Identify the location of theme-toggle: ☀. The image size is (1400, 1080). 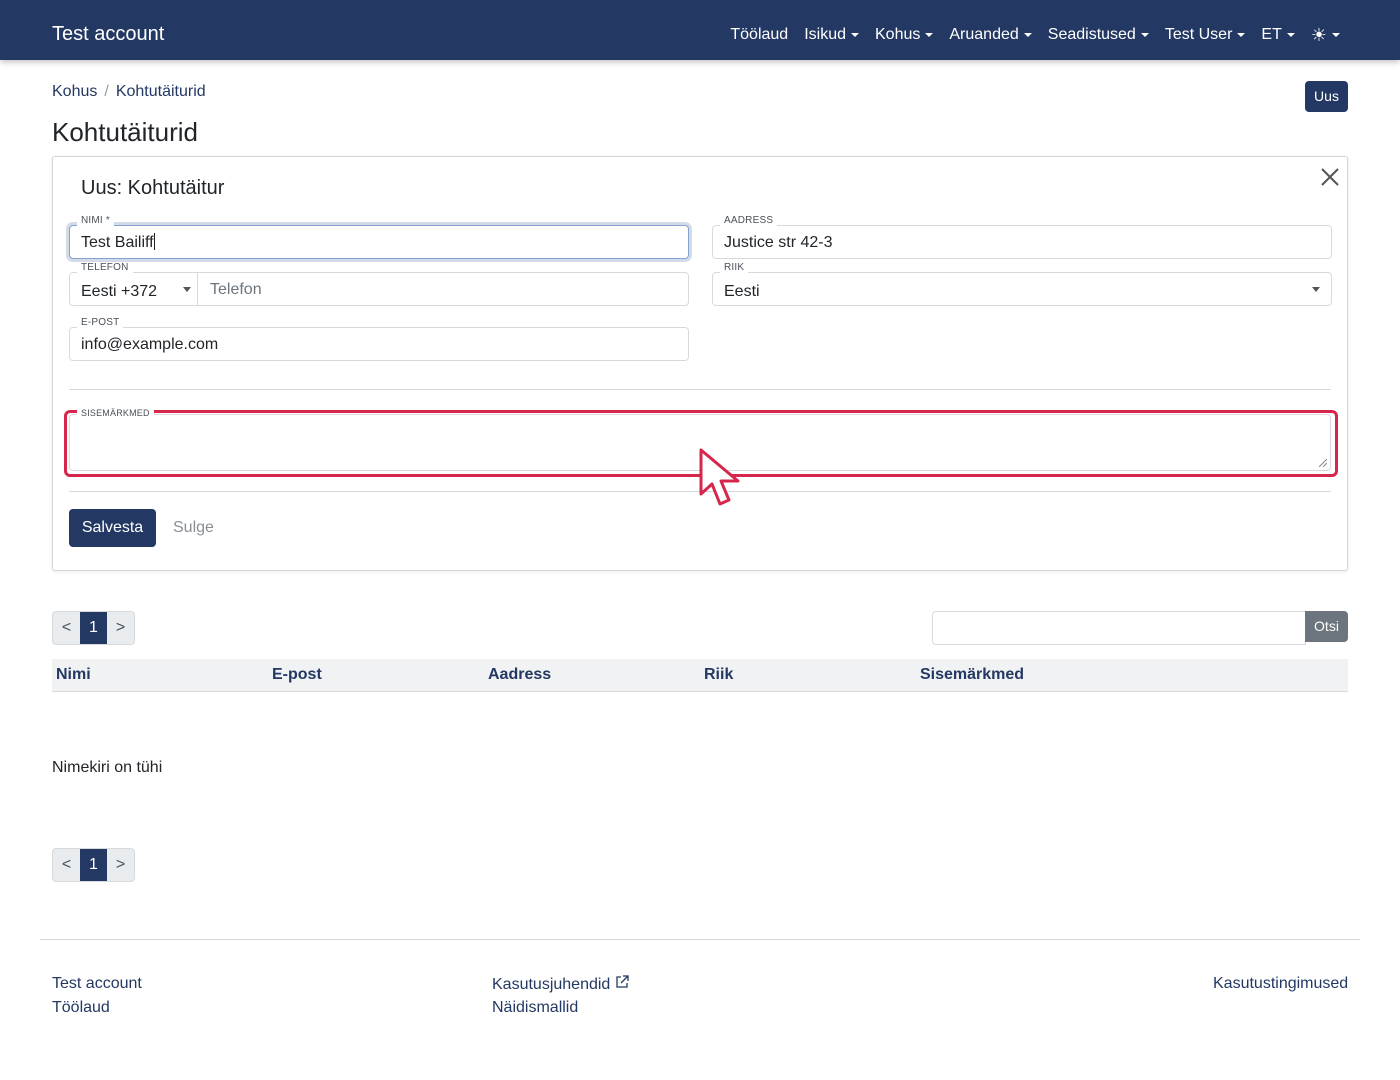
(1325, 35).